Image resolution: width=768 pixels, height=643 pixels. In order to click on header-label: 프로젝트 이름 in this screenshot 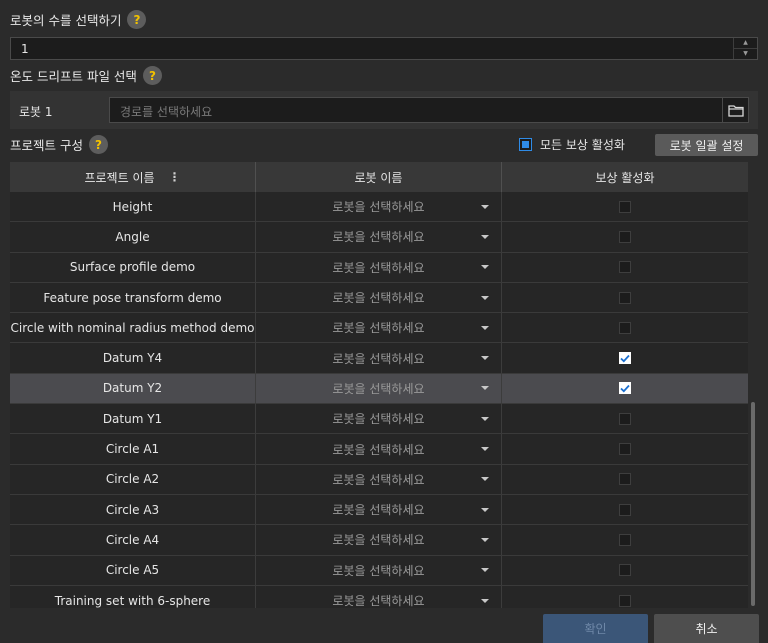, I will do `click(119, 177)`.